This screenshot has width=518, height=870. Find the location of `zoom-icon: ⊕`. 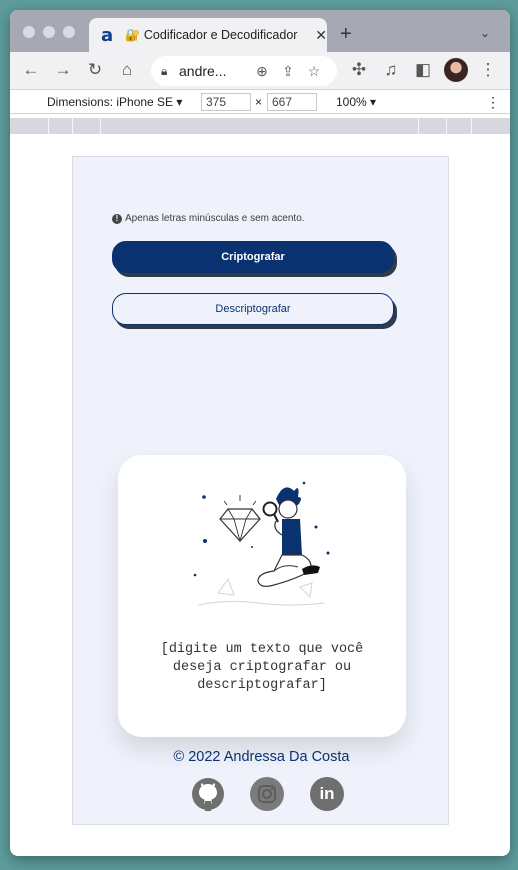

zoom-icon: ⊕ is located at coordinates (262, 71).